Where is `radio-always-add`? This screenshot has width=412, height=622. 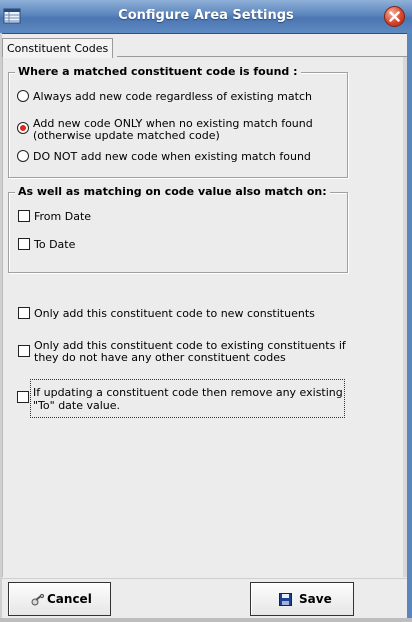
radio-always-add is located at coordinates (23, 96).